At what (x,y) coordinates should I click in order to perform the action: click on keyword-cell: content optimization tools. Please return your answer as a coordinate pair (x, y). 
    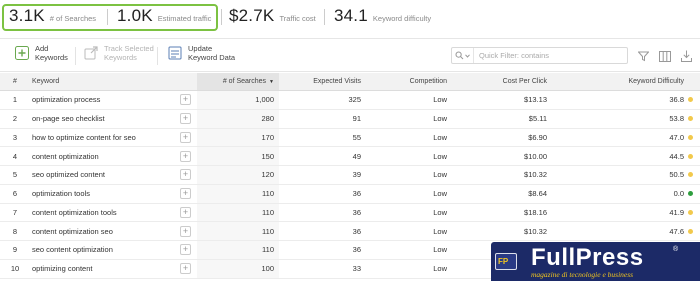
    Looking at the image, I should click on (74, 212).